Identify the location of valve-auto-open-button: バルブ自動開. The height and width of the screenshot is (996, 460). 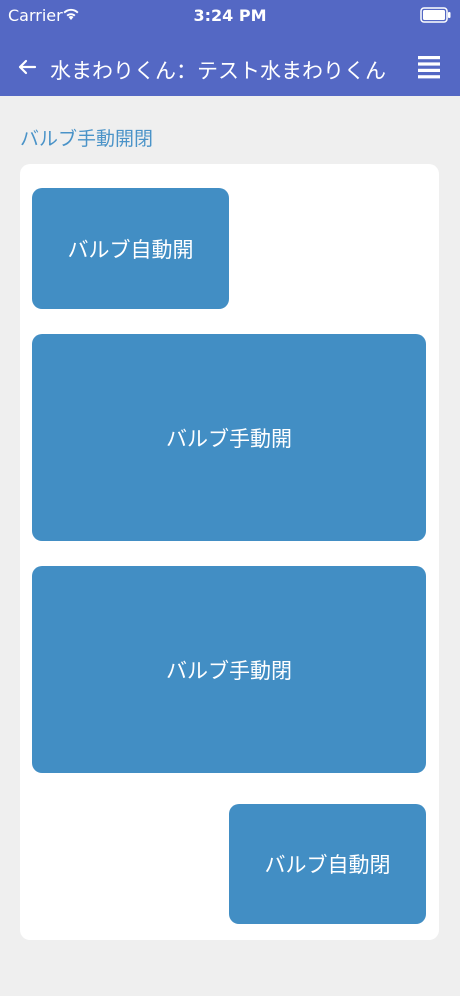
(130, 248).